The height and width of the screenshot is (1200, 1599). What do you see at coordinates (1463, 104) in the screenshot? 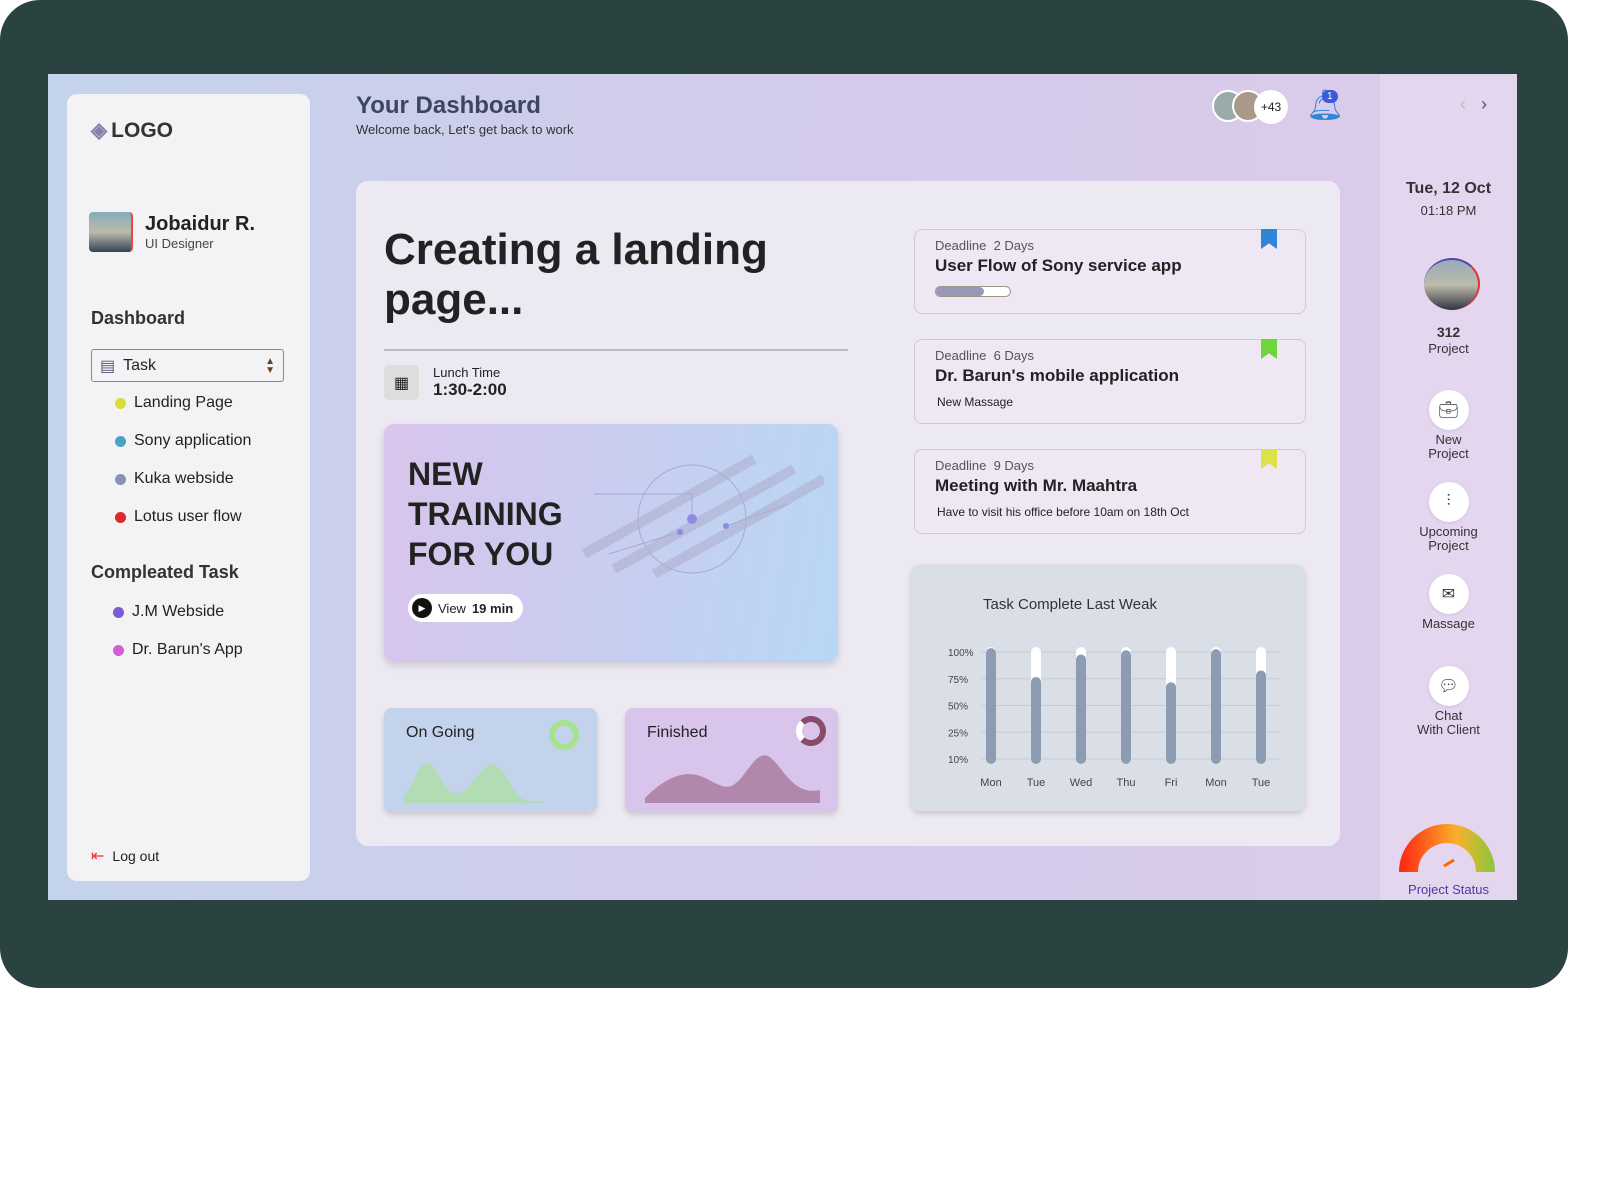
I see `prev-arrow-icon: ‹` at bounding box center [1463, 104].